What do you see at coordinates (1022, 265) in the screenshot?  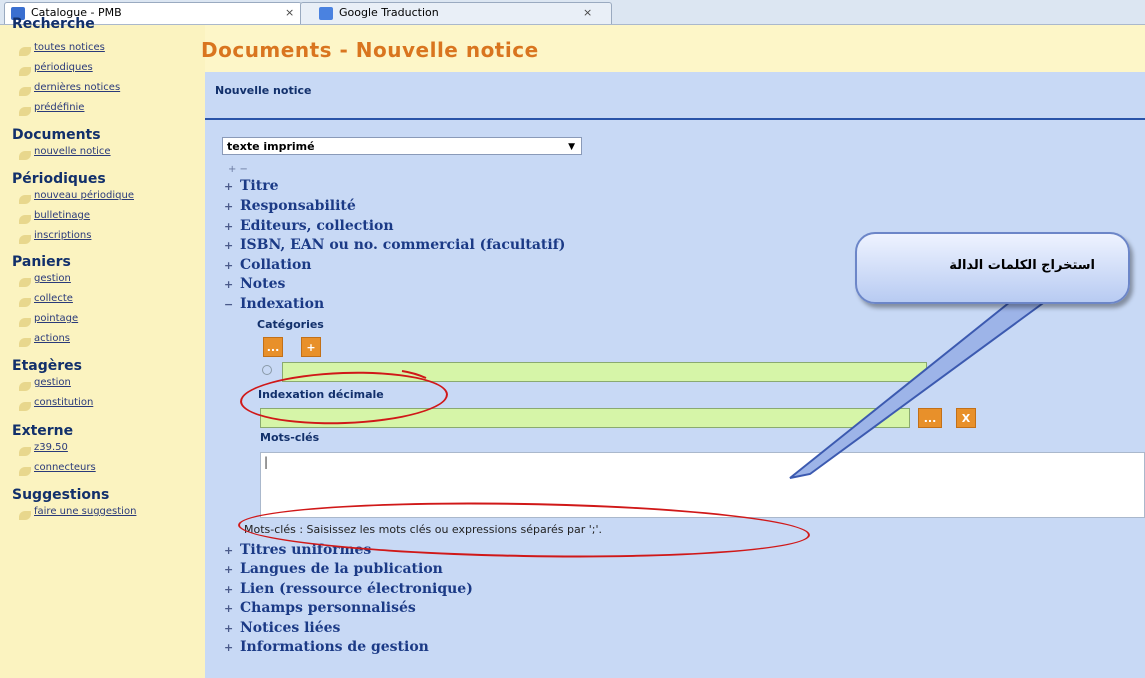 I see `annotation-callout-text: استخراج الكلمات الدالة` at bounding box center [1022, 265].